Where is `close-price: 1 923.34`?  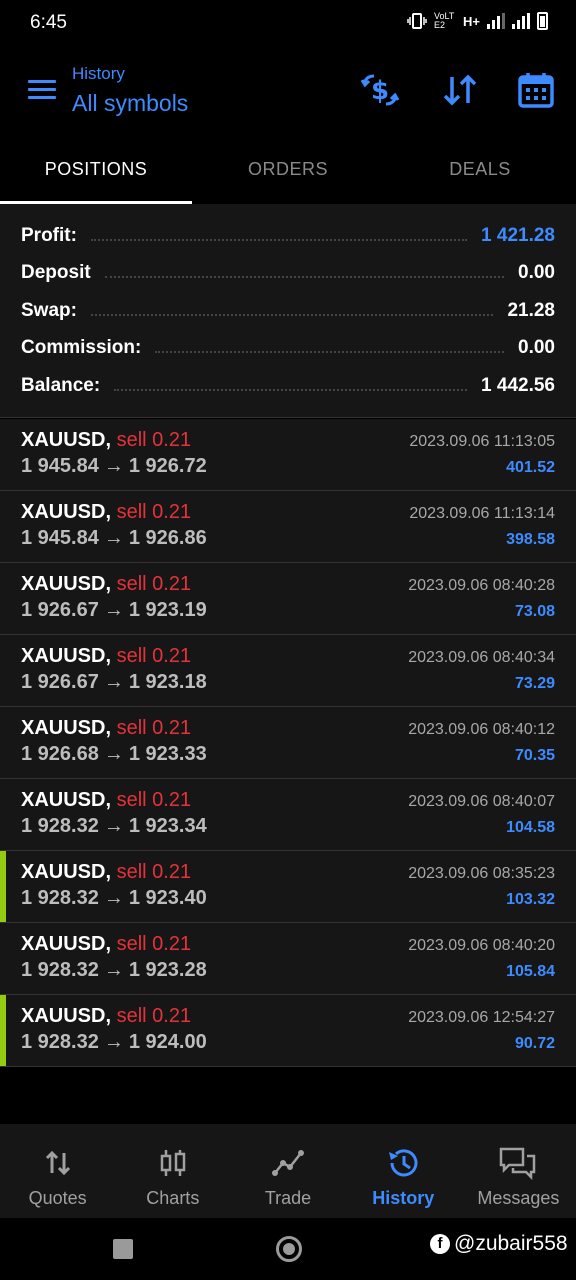 close-price: 1 923.34 is located at coordinates (167, 826).